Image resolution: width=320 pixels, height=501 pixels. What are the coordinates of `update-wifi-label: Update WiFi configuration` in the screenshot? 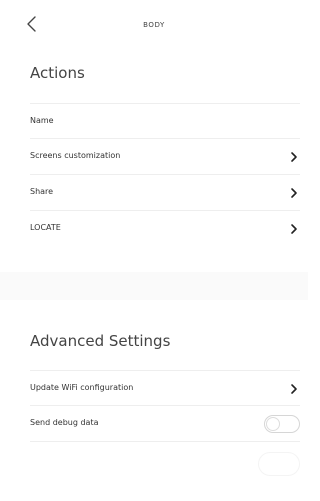 It's located at (82, 387).